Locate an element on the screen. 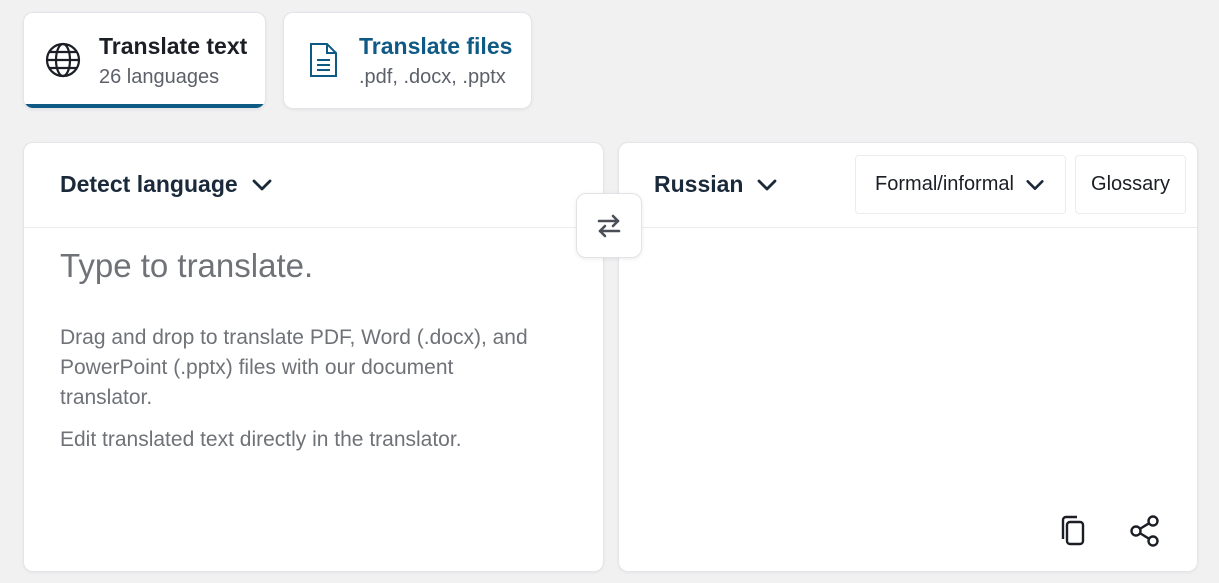  source-language-label: Detect language is located at coordinates (149, 184).